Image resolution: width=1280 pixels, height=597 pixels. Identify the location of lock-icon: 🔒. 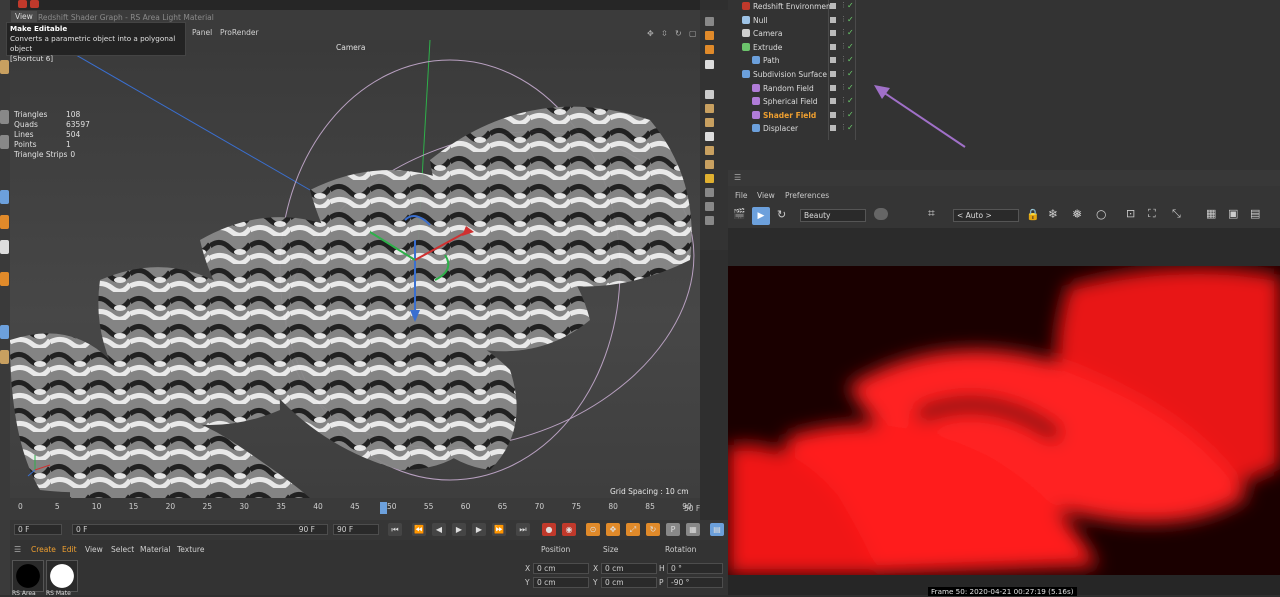
(1033, 214).